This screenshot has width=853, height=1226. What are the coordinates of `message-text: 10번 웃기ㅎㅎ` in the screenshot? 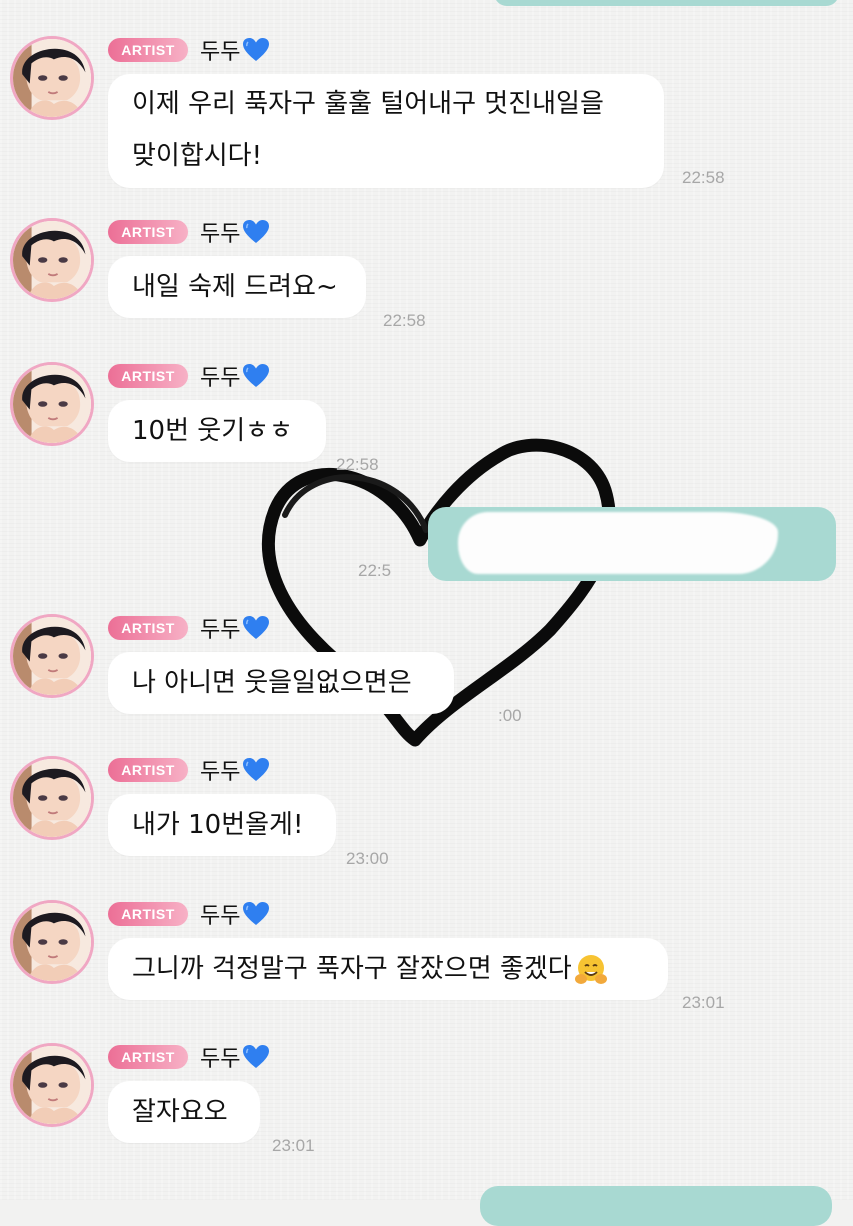 It's located at (212, 431).